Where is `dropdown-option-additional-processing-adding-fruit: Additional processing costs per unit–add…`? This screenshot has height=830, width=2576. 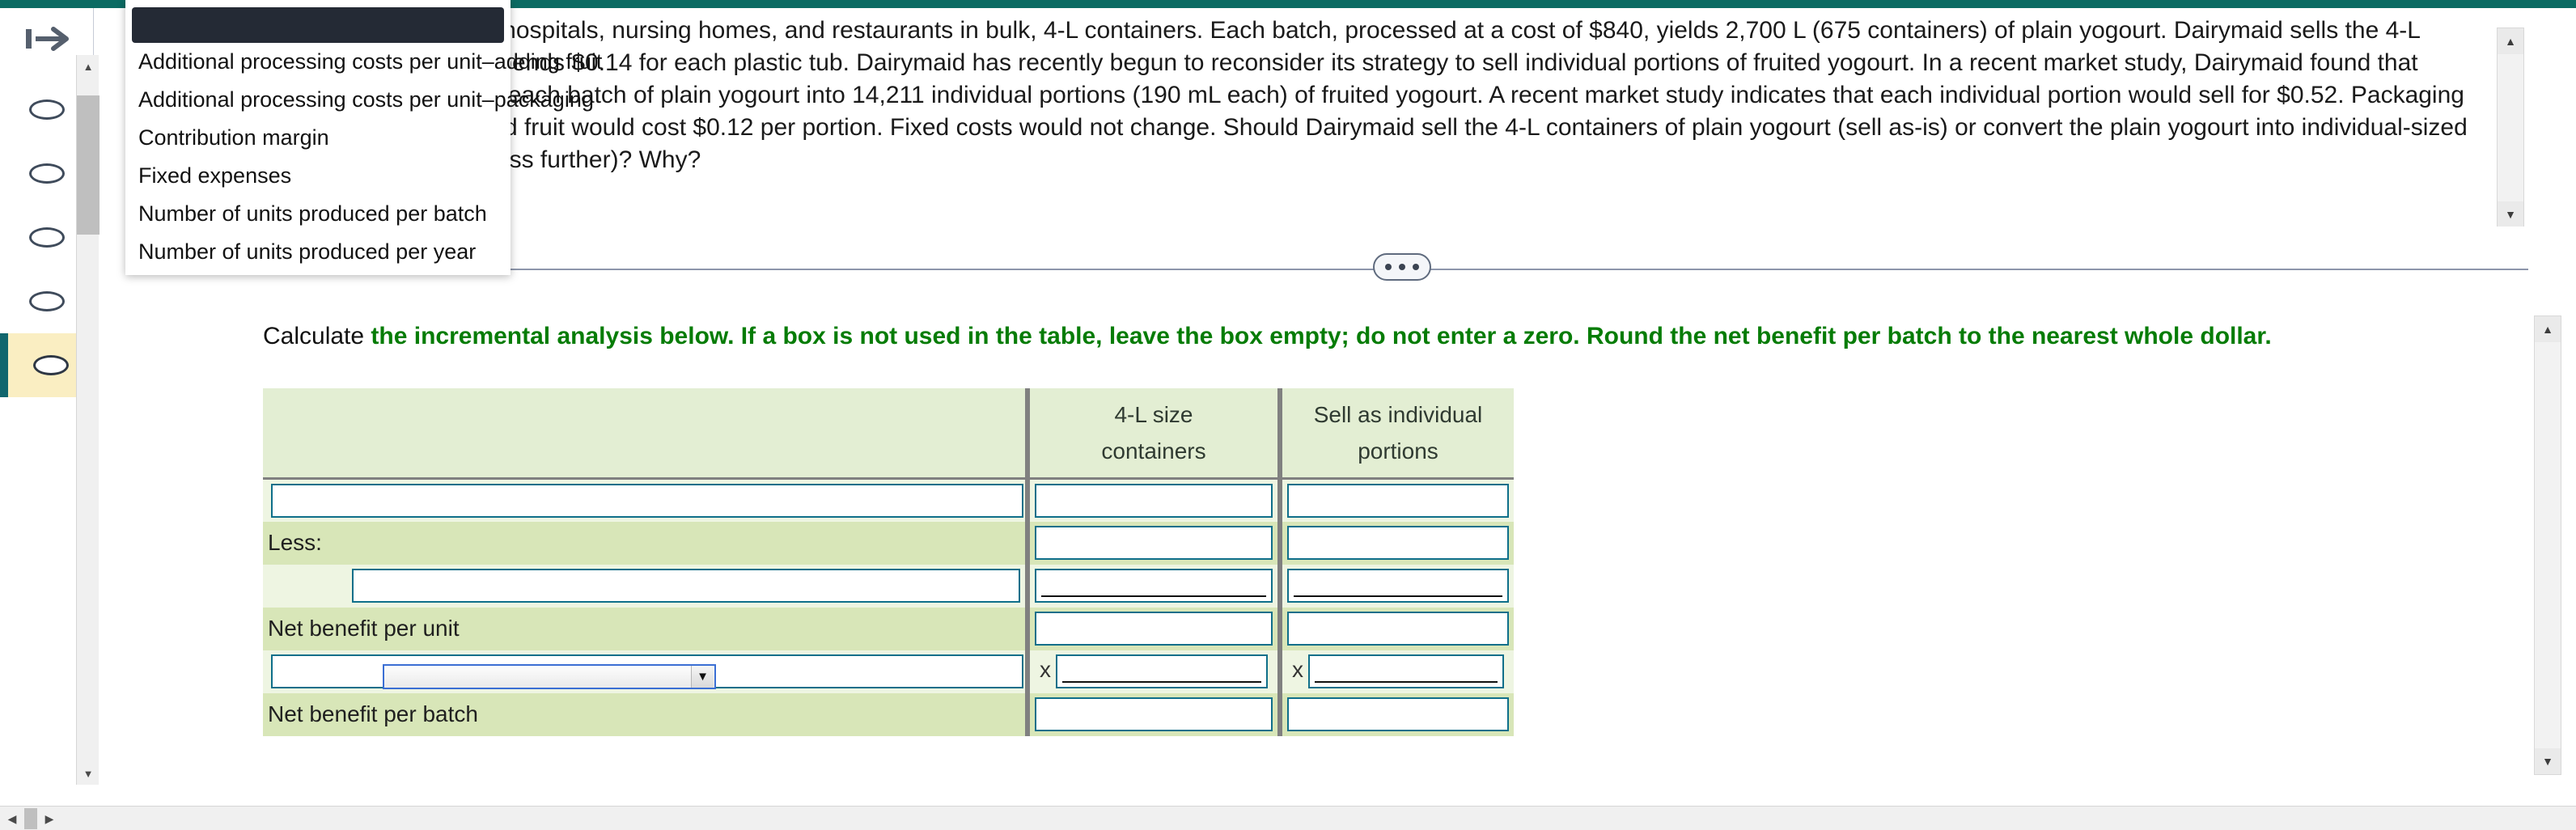
dropdown-option-additional-processing-adding-fruit: Additional processing costs per unit–add… is located at coordinates (363, 62).